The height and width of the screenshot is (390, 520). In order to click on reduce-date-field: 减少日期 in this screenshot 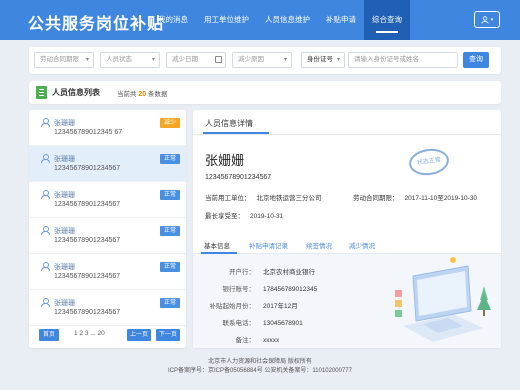, I will do `click(196, 60)`.